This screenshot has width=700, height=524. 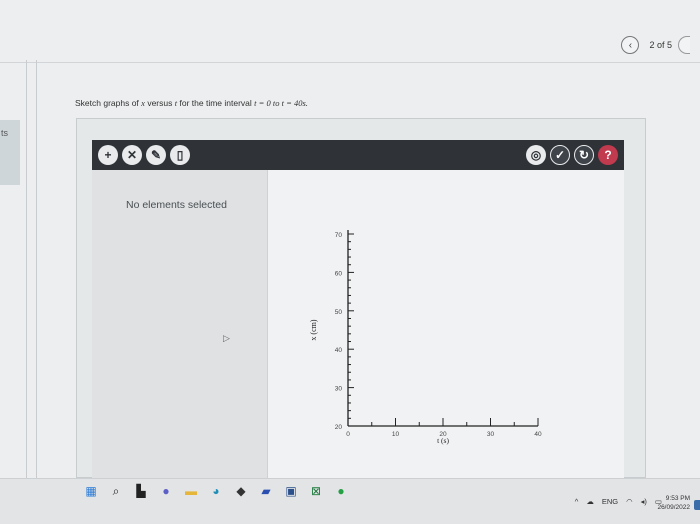 What do you see at coordinates (396, 434) in the screenshot?
I see `x-tick-label: 10` at bounding box center [396, 434].